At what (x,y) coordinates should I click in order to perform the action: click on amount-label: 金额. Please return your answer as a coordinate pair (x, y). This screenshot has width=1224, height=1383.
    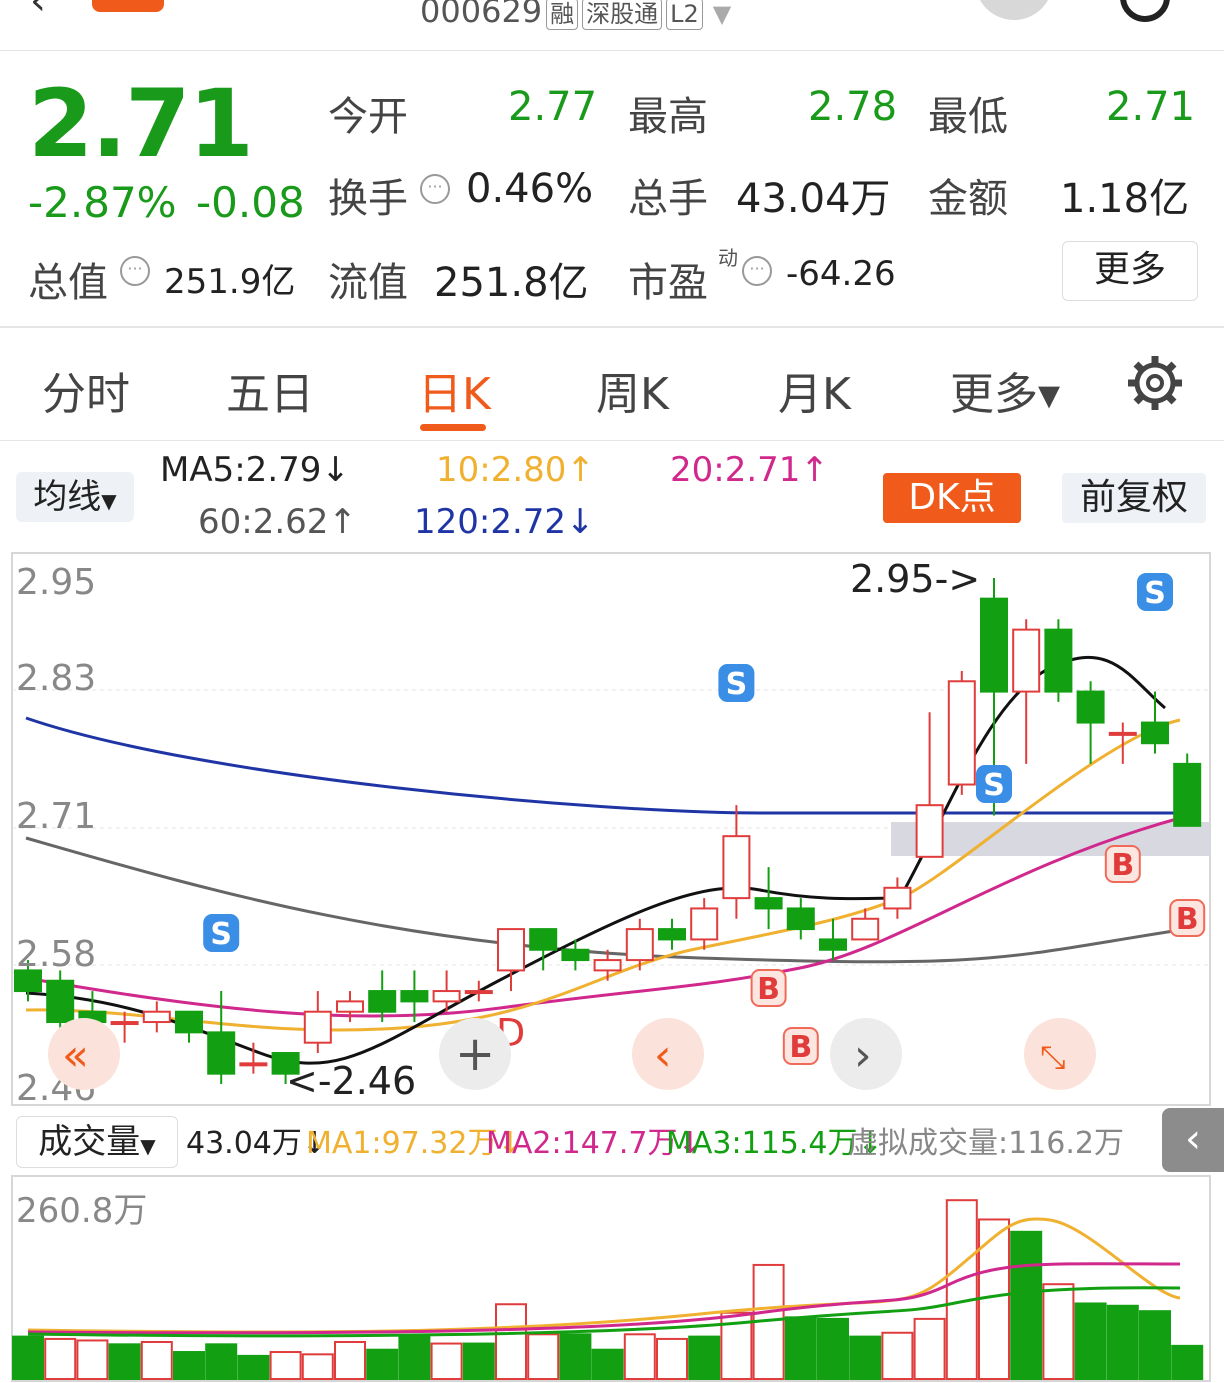
    Looking at the image, I should click on (968, 199).